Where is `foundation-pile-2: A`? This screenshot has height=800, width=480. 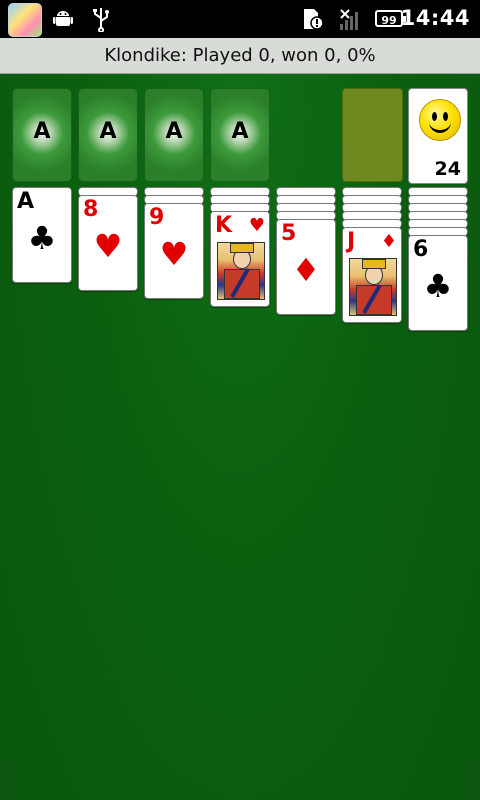
foundation-pile-2: A is located at coordinates (108, 135).